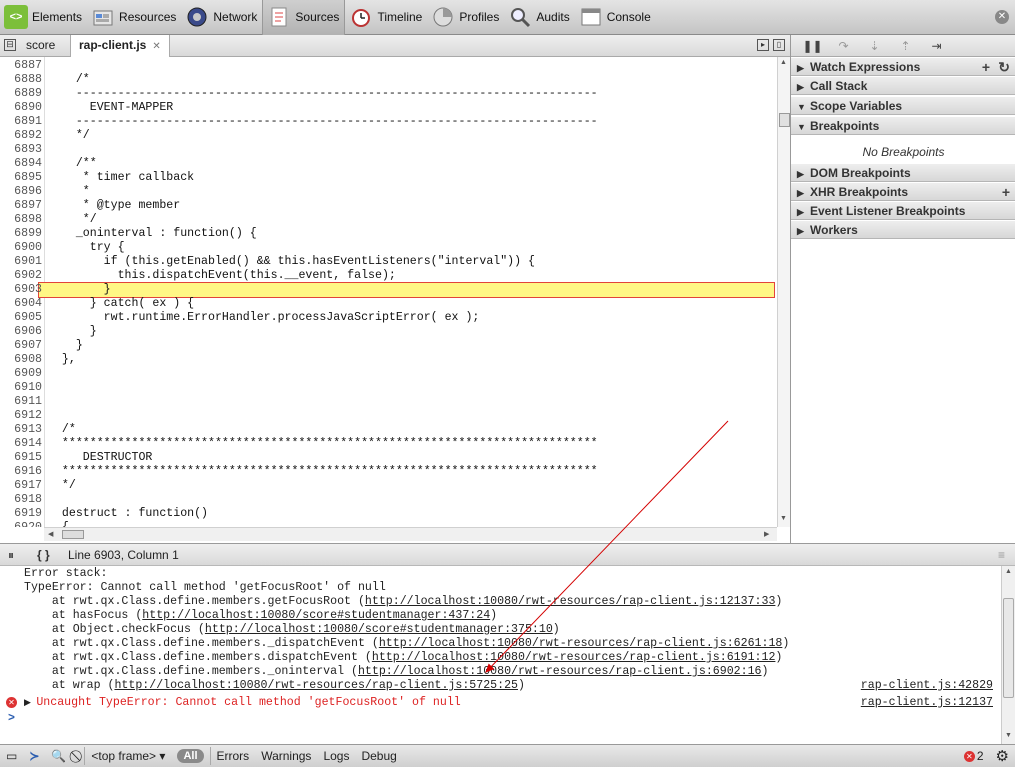  What do you see at coordinates (927, 702) in the screenshot?
I see `source-link: rap-client.js:12137` at bounding box center [927, 702].